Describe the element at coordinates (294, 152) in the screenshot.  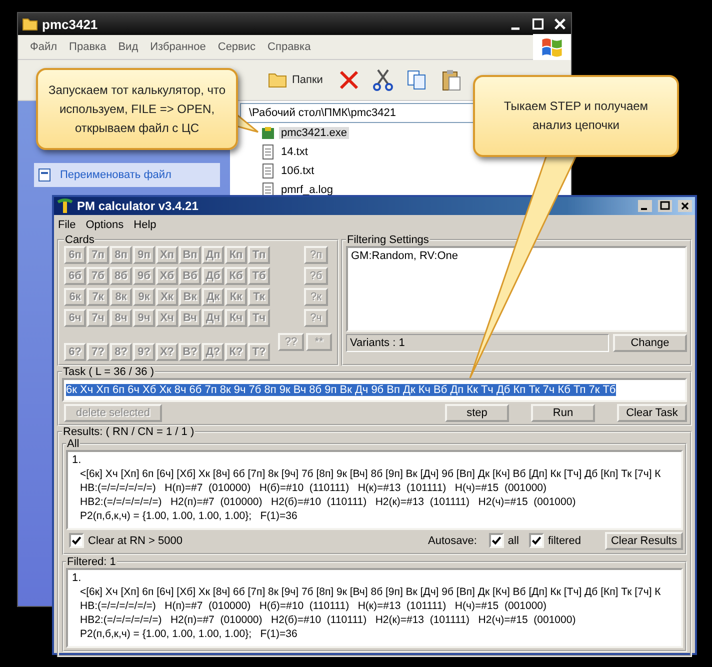
I see `file-name: 14.txt` at that location.